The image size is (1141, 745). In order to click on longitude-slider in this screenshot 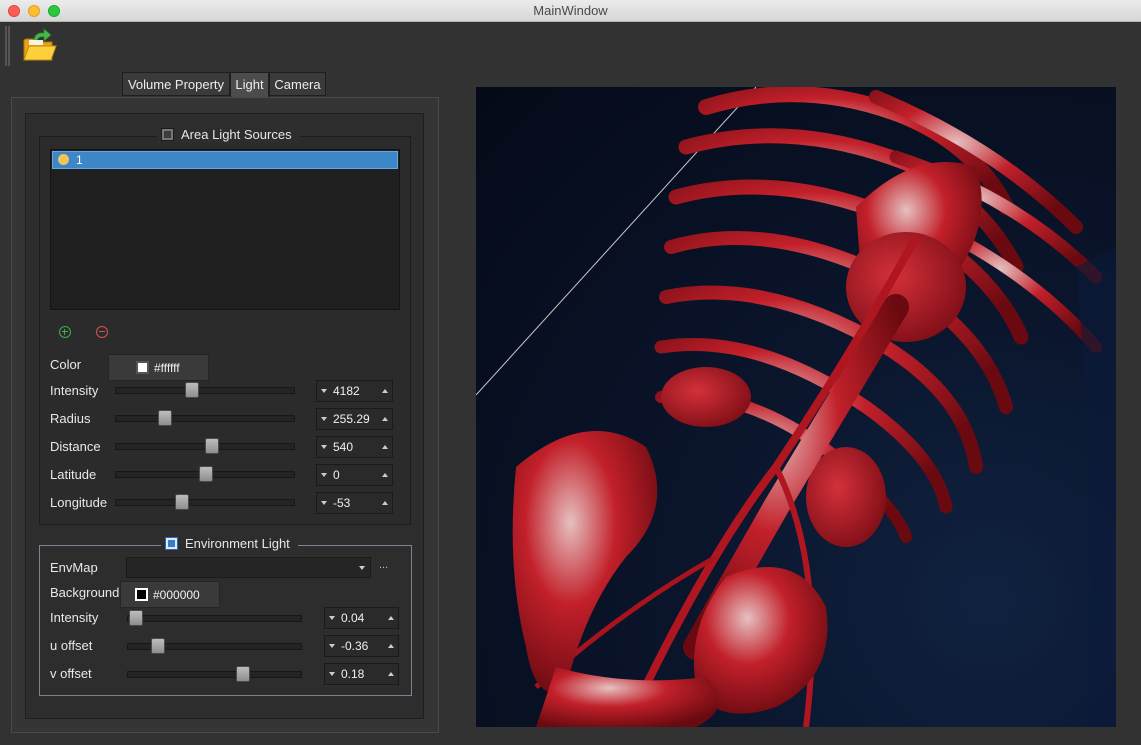, I will do `click(205, 502)`.